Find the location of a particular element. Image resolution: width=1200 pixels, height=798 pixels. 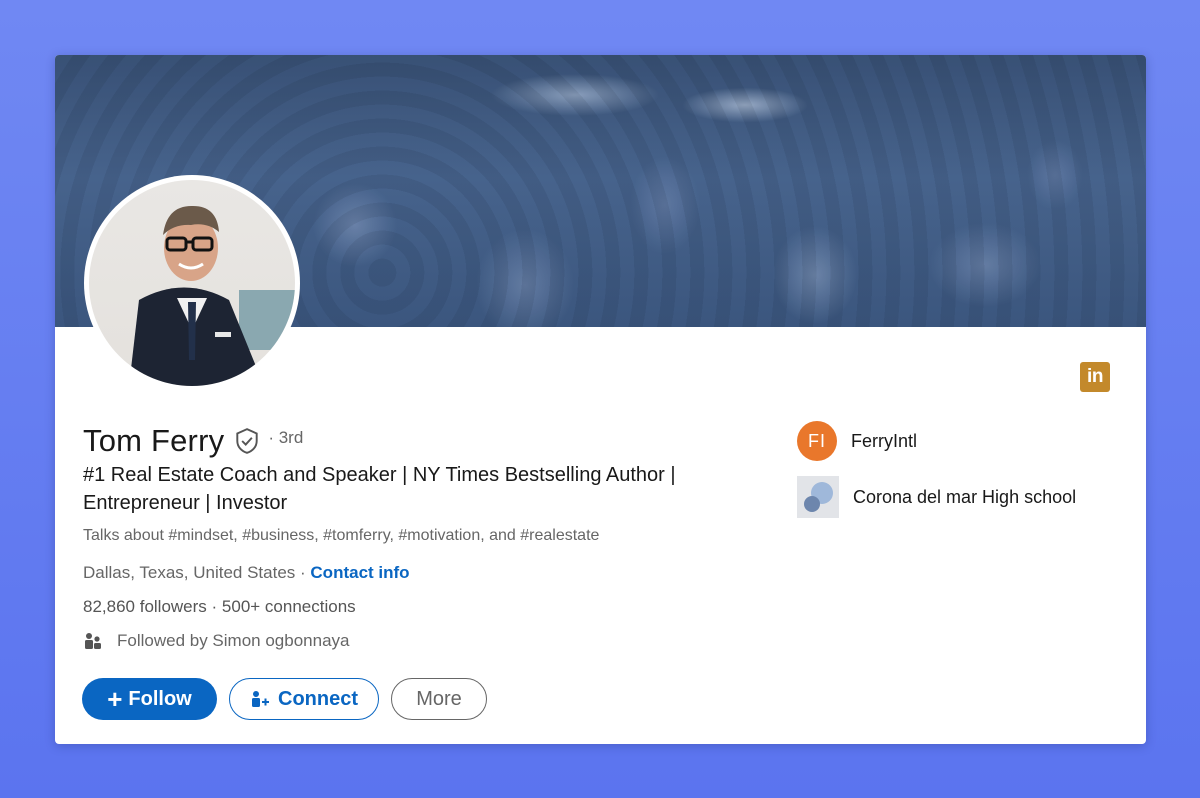

company-initials: FI is located at coordinates (817, 440).